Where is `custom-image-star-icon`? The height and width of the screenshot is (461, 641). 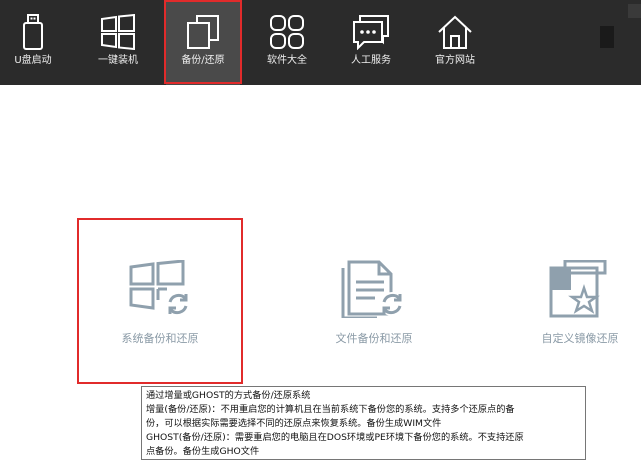
custom-image-star-icon is located at coordinates (580, 290).